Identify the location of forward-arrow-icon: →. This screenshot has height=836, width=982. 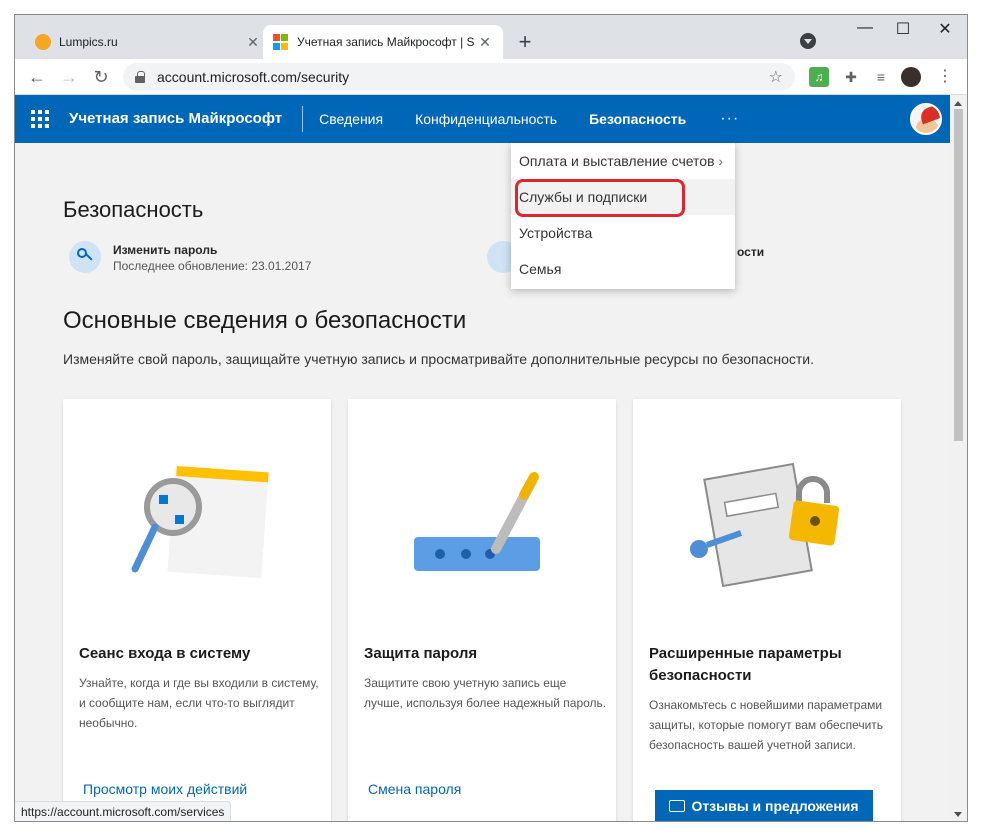
(69, 77).